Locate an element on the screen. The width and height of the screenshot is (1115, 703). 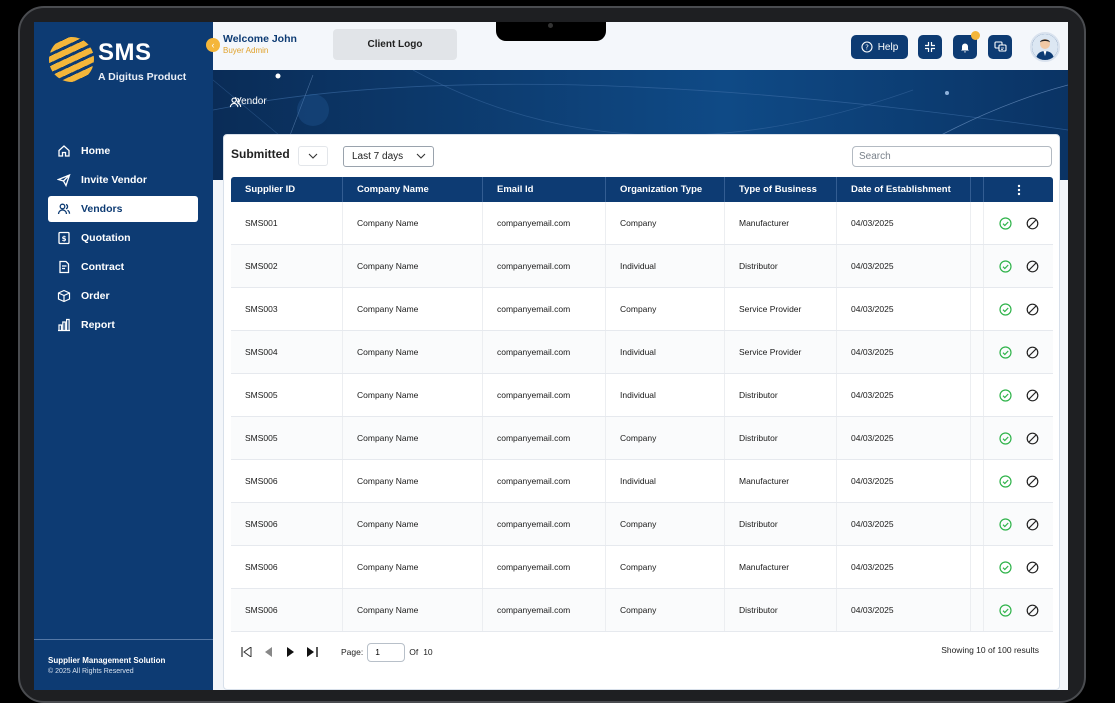
home-icon is located at coordinates (64, 151).